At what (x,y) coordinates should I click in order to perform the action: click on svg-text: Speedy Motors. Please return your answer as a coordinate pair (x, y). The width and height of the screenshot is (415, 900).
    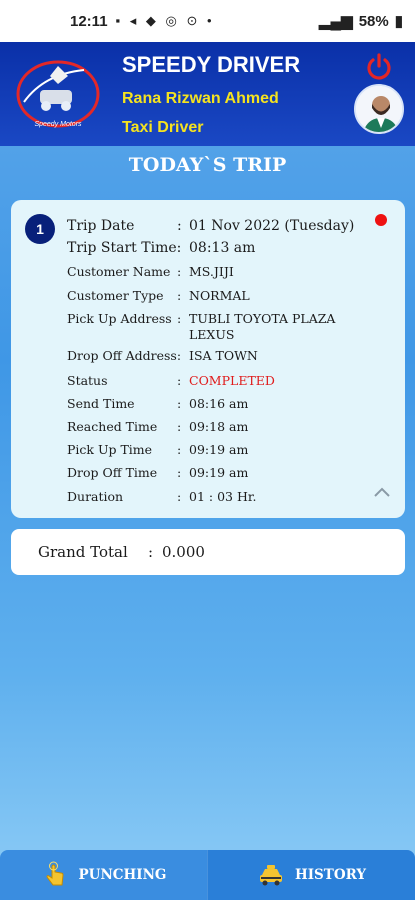
    Looking at the image, I should click on (58, 124).